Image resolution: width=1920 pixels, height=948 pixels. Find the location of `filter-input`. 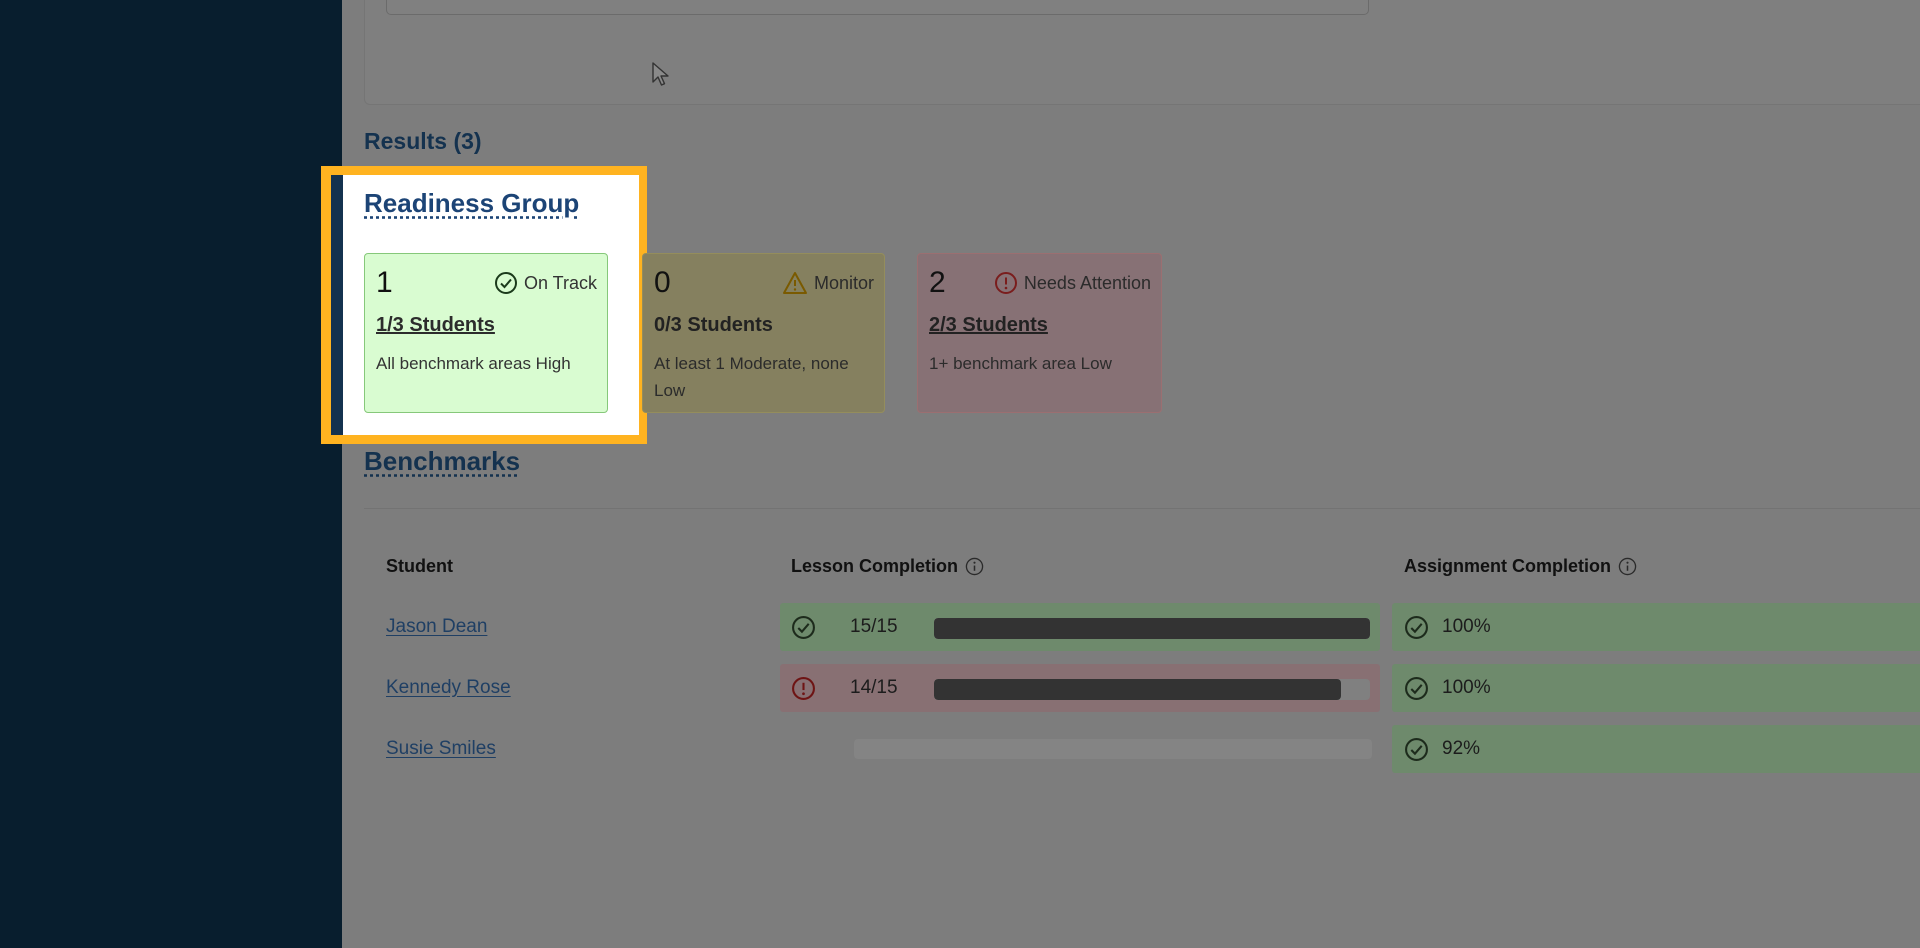

filter-input is located at coordinates (877, 7).